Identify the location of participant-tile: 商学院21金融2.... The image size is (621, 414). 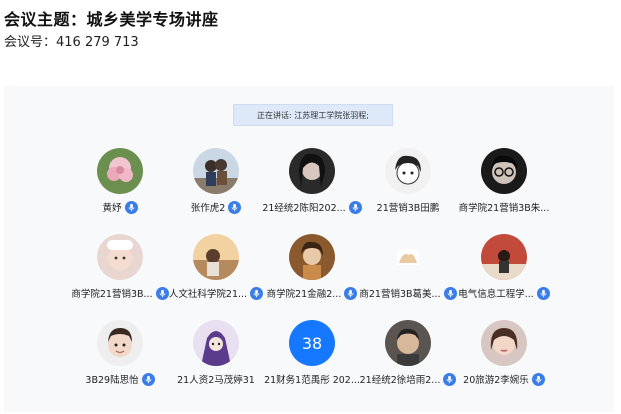
(312, 277).